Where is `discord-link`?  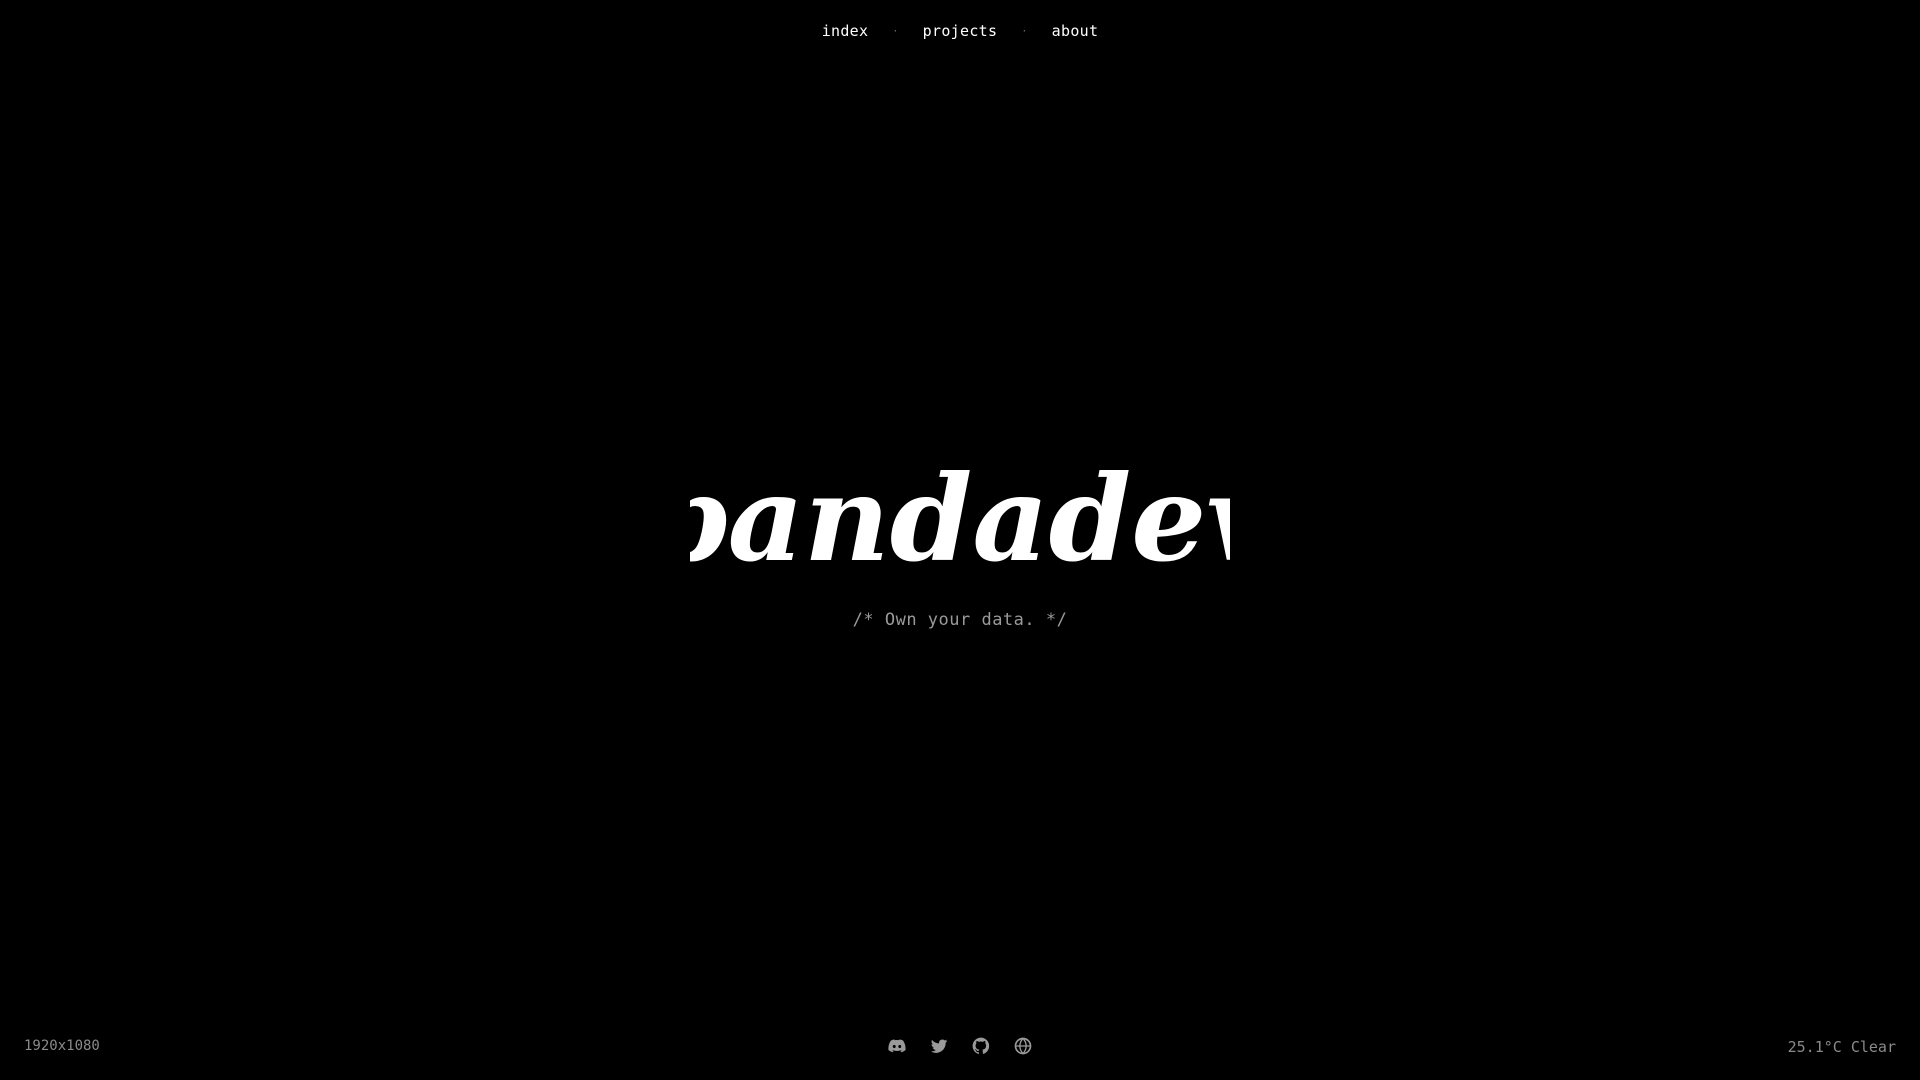
discord-link is located at coordinates (897, 1046).